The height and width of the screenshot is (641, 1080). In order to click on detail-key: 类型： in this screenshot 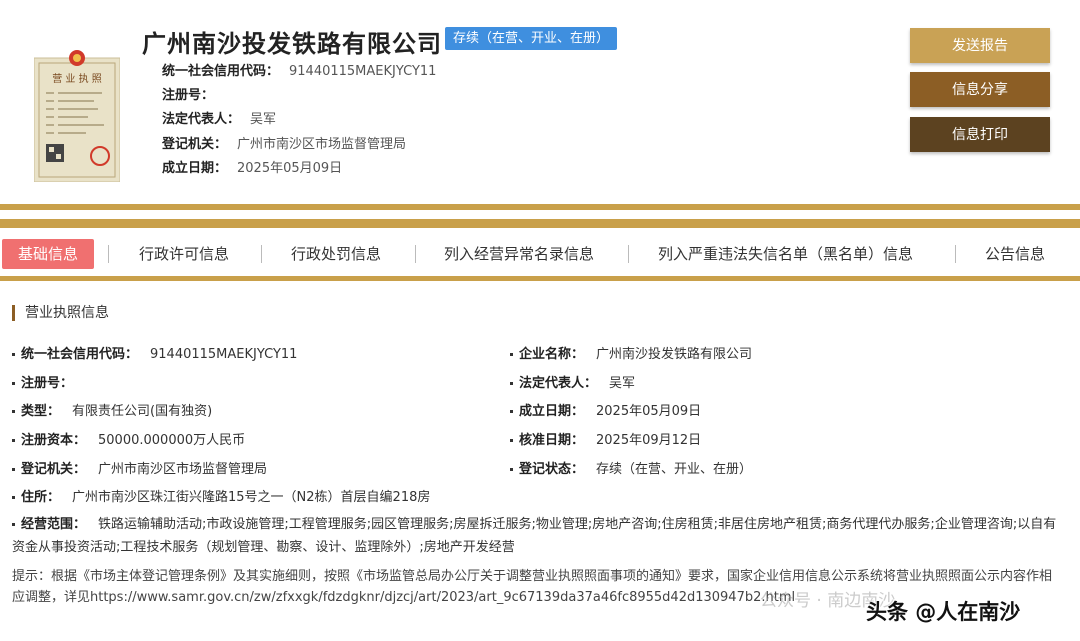, I will do `click(41, 411)`.